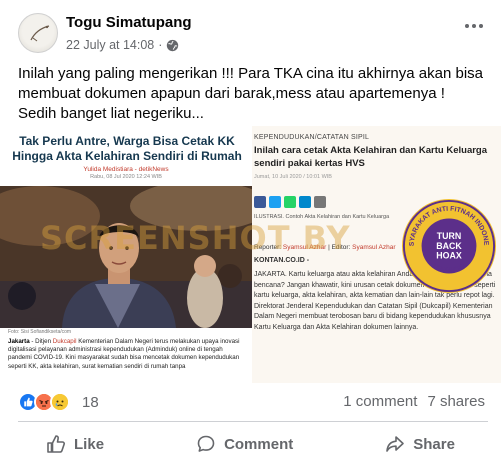 The height and width of the screenshot is (469, 501). What do you see at coordinates (374, 247) in the screenshot?
I see `editor-name: Syamsul Azhar` at bounding box center [374, 247].